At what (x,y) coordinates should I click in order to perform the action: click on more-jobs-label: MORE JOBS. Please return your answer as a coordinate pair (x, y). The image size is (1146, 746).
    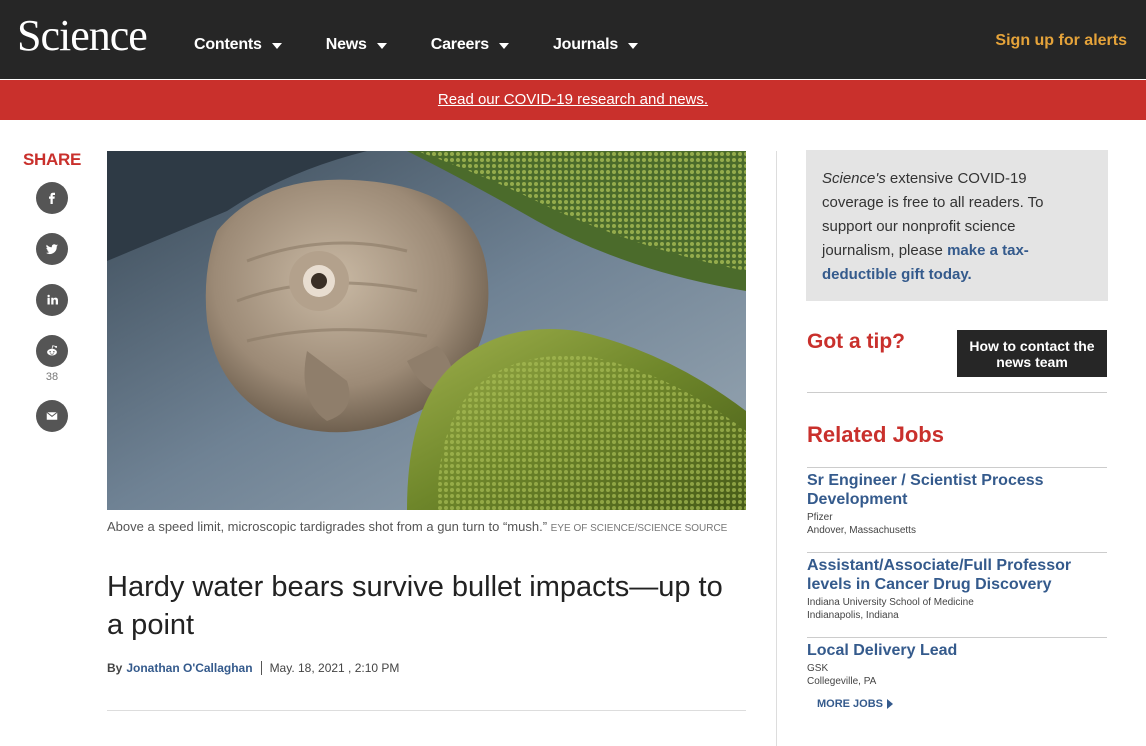
    Looking at the image, I should click on (850, 704).